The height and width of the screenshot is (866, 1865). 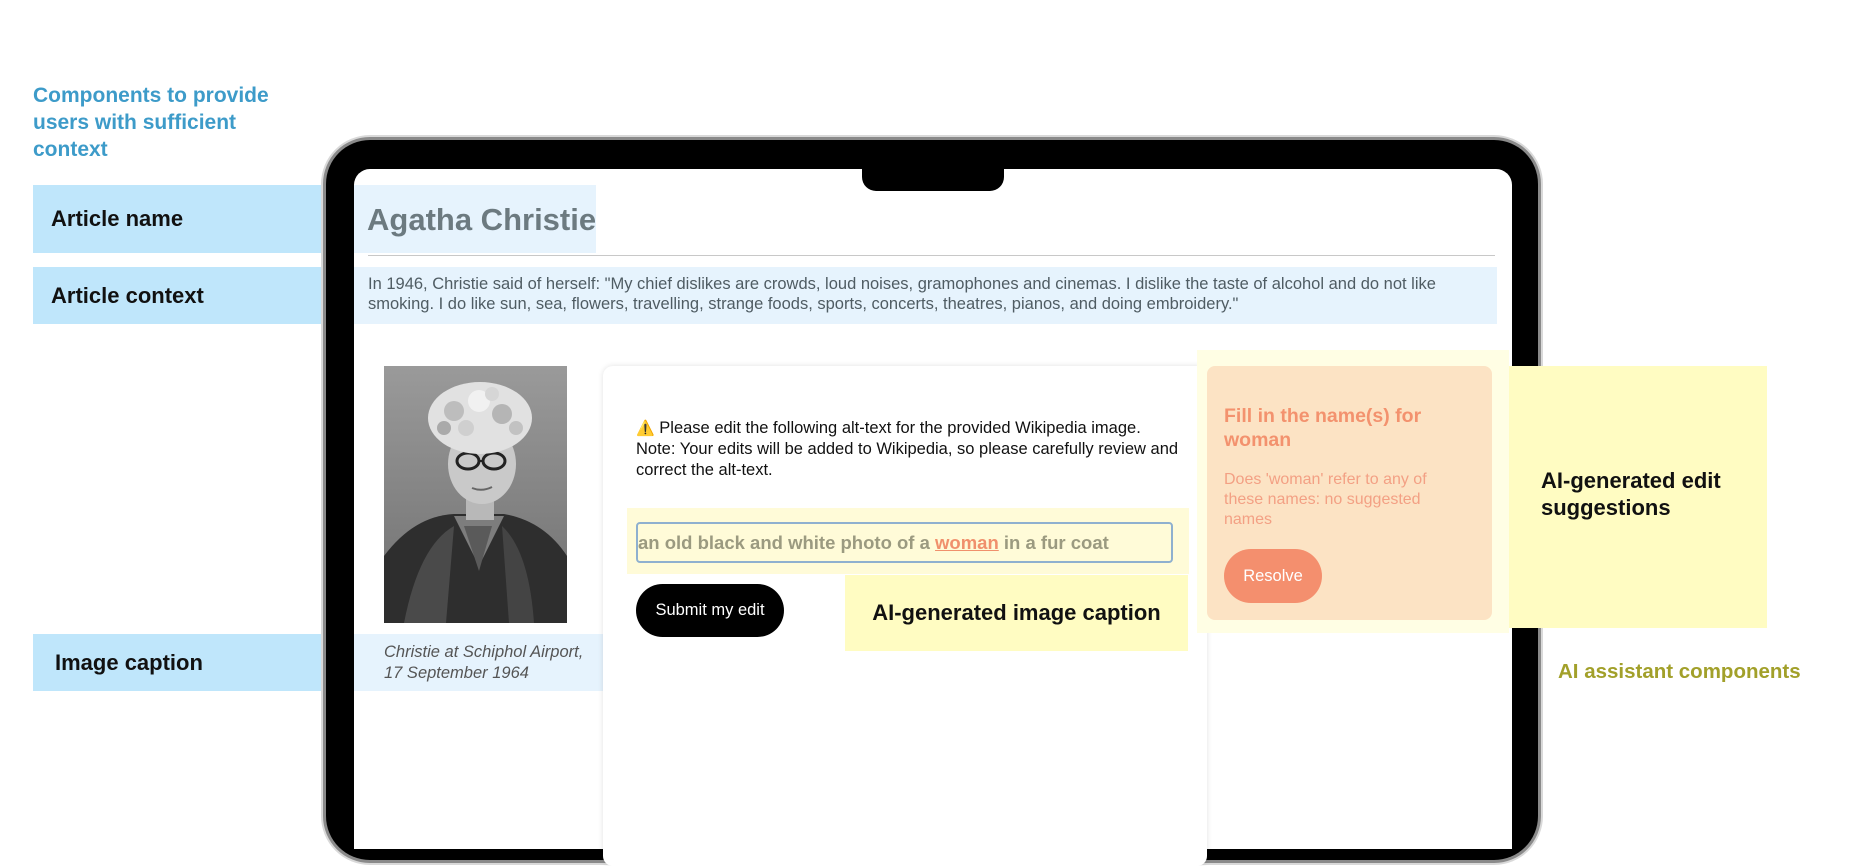 I want to click on caption-text-after: in a fur coat, so click(x=1053, y=542).